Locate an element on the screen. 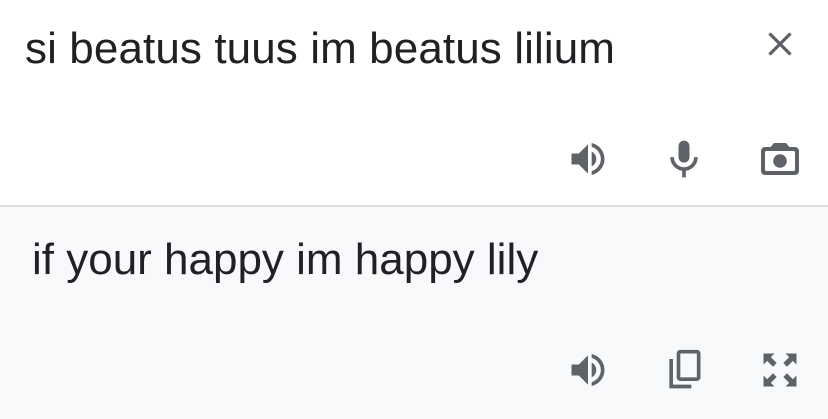 This screenshot has height=419, width=828. fullscreen-icon is located at coordinates (780, 370).